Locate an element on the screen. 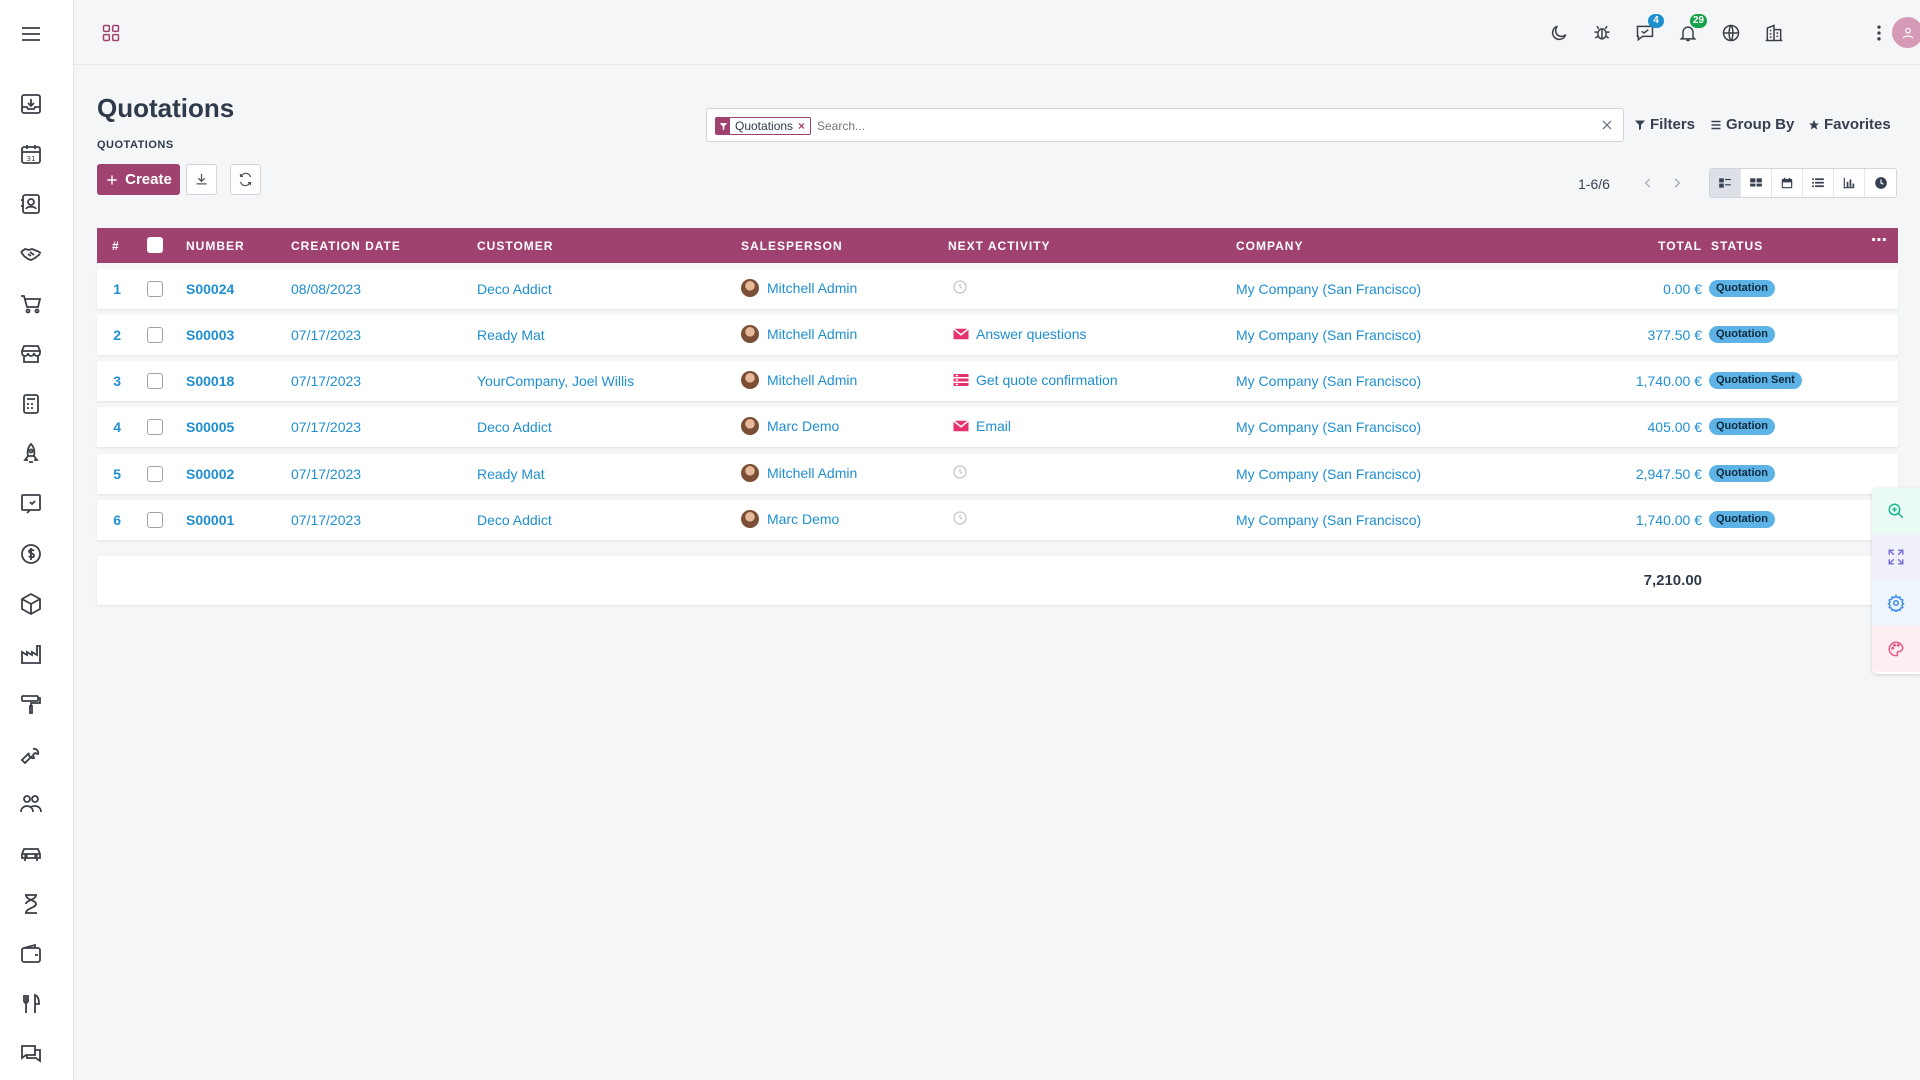 This screenshot has height=1080, width=1920. settings-gear-icon is located at coordinates (1896, 603).